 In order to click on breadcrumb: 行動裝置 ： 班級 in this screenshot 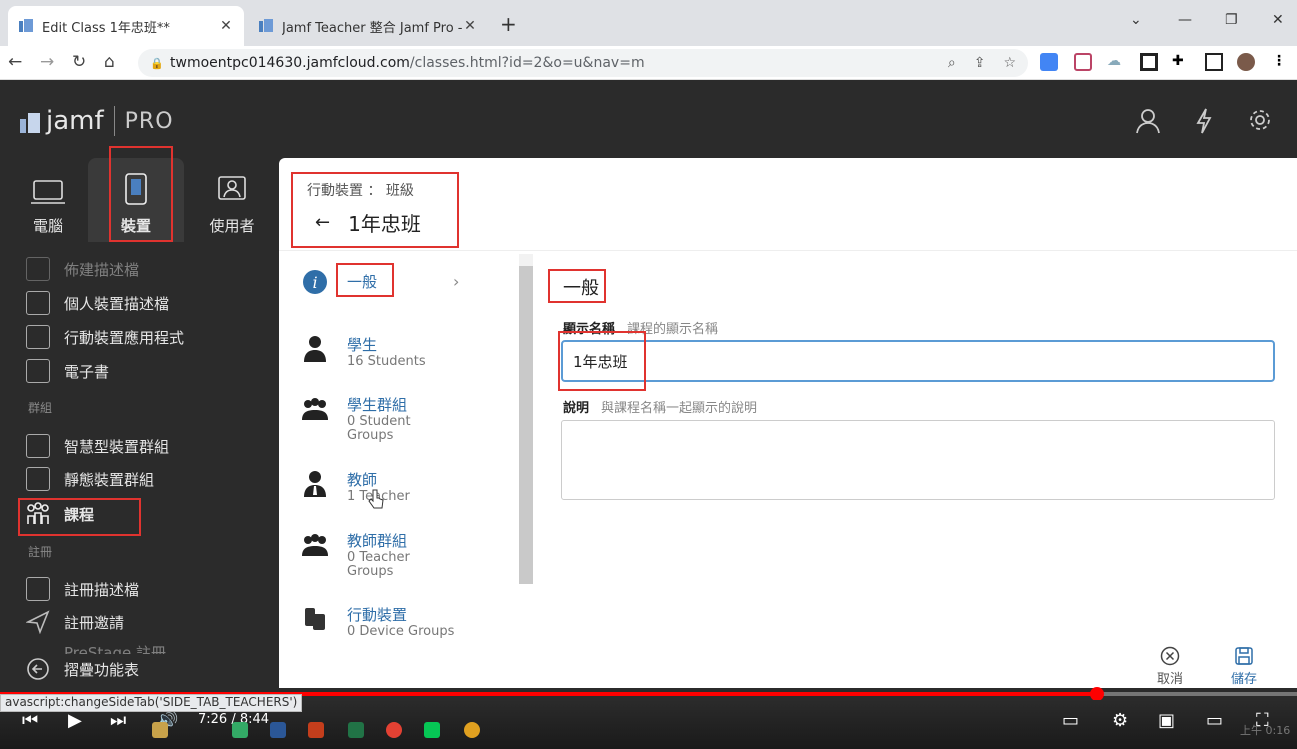, I will do `click(360, 191)`.